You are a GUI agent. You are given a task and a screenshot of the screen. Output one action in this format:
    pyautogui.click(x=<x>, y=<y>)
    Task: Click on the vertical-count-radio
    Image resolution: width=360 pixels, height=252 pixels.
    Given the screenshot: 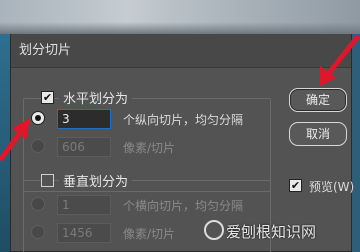 What is the action you would take?
    pyautogui.click(x=38, y=204)
    